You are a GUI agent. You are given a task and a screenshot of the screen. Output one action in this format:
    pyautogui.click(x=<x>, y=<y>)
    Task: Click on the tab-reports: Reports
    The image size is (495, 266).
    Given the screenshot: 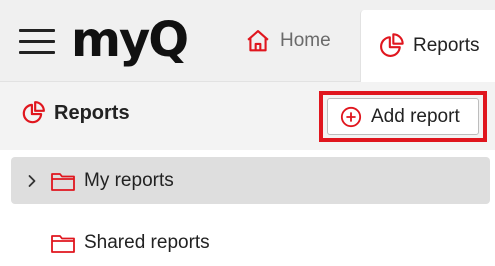 What is the action you would take?
    pyautogui.click(x=427, y=46)
    